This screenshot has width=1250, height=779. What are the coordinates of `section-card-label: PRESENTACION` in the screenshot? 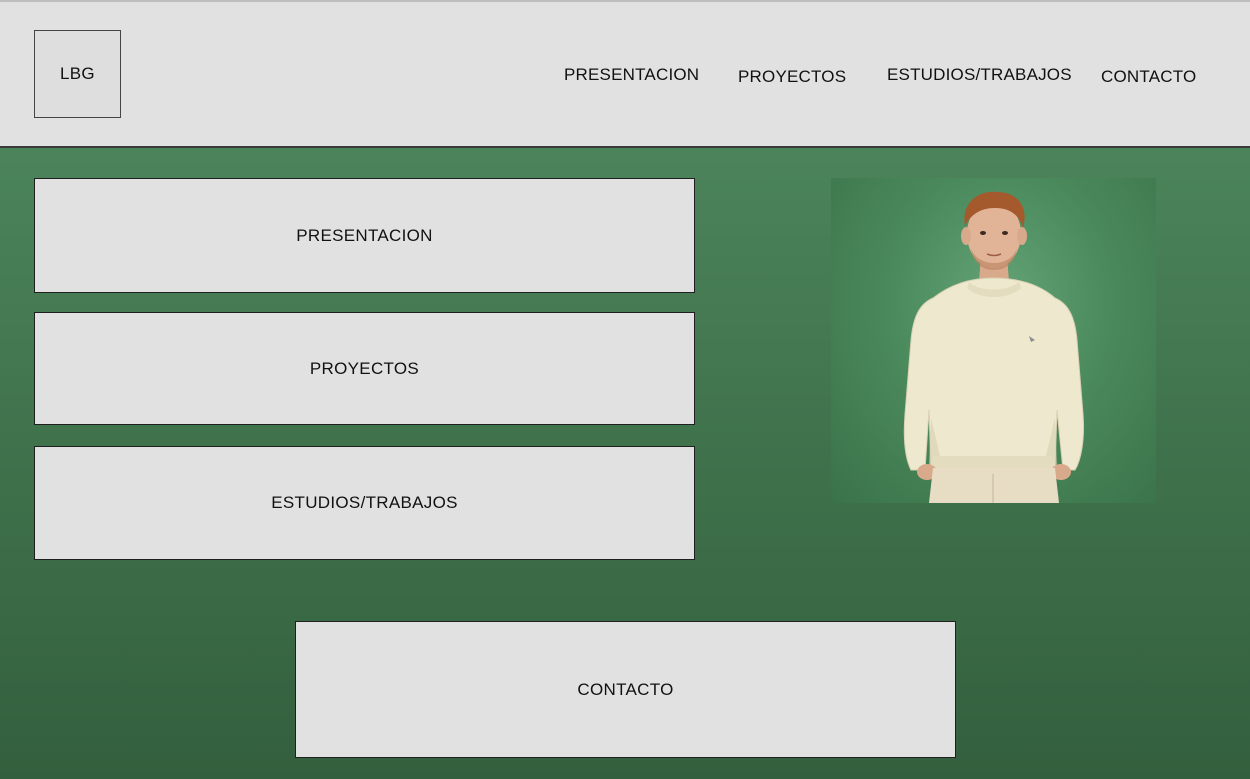 It's located at (364, 235).